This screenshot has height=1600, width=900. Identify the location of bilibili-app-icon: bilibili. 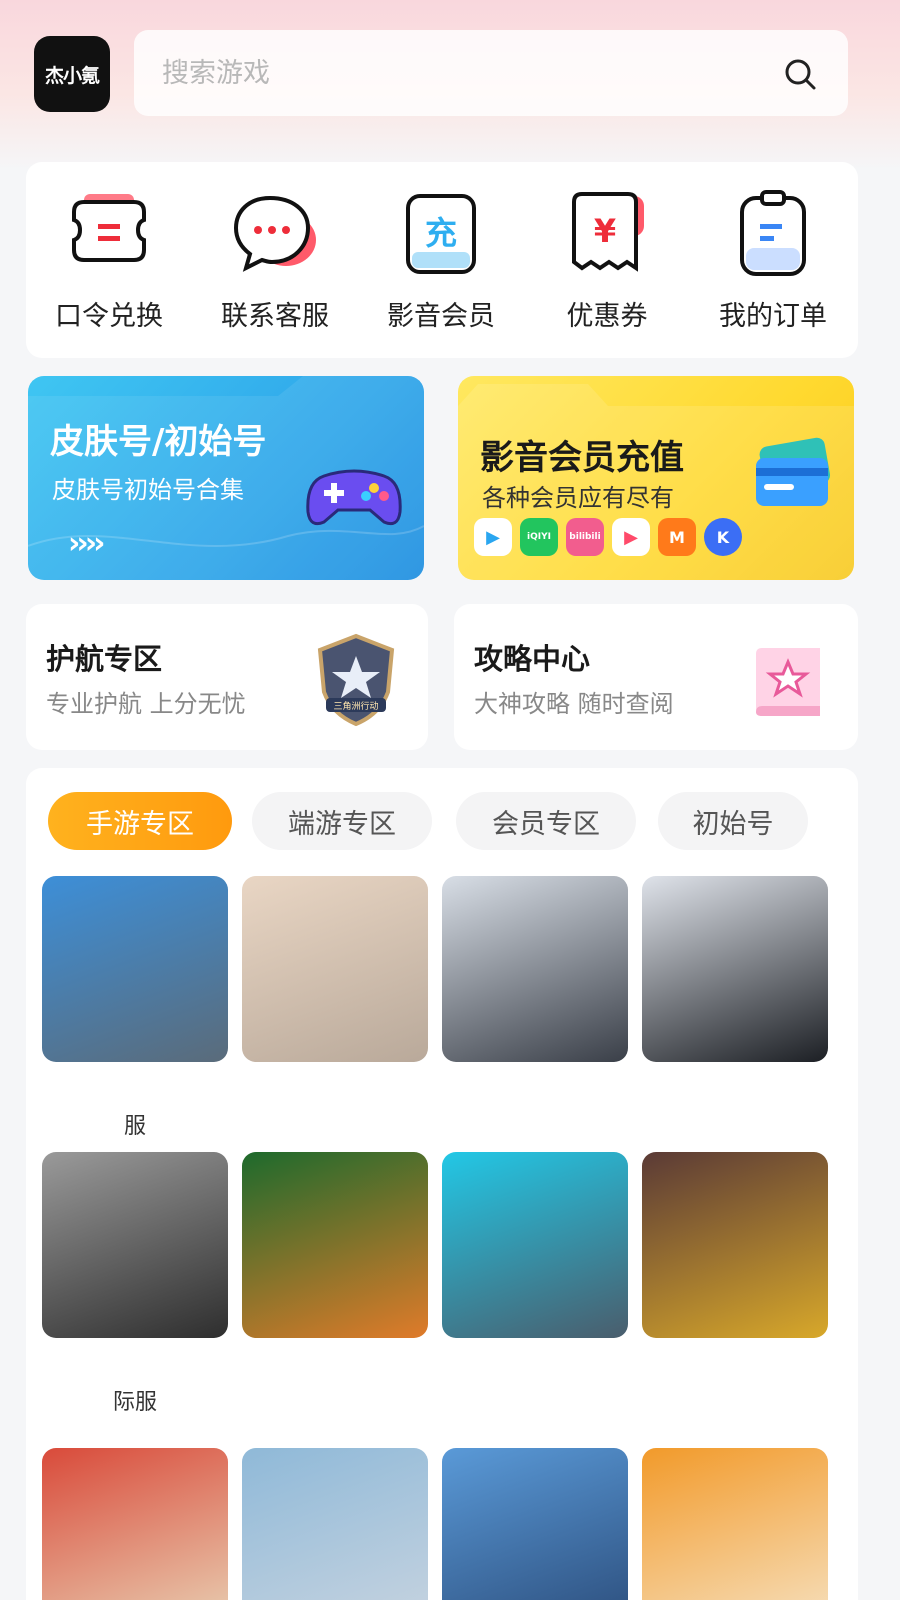
(585, 537).